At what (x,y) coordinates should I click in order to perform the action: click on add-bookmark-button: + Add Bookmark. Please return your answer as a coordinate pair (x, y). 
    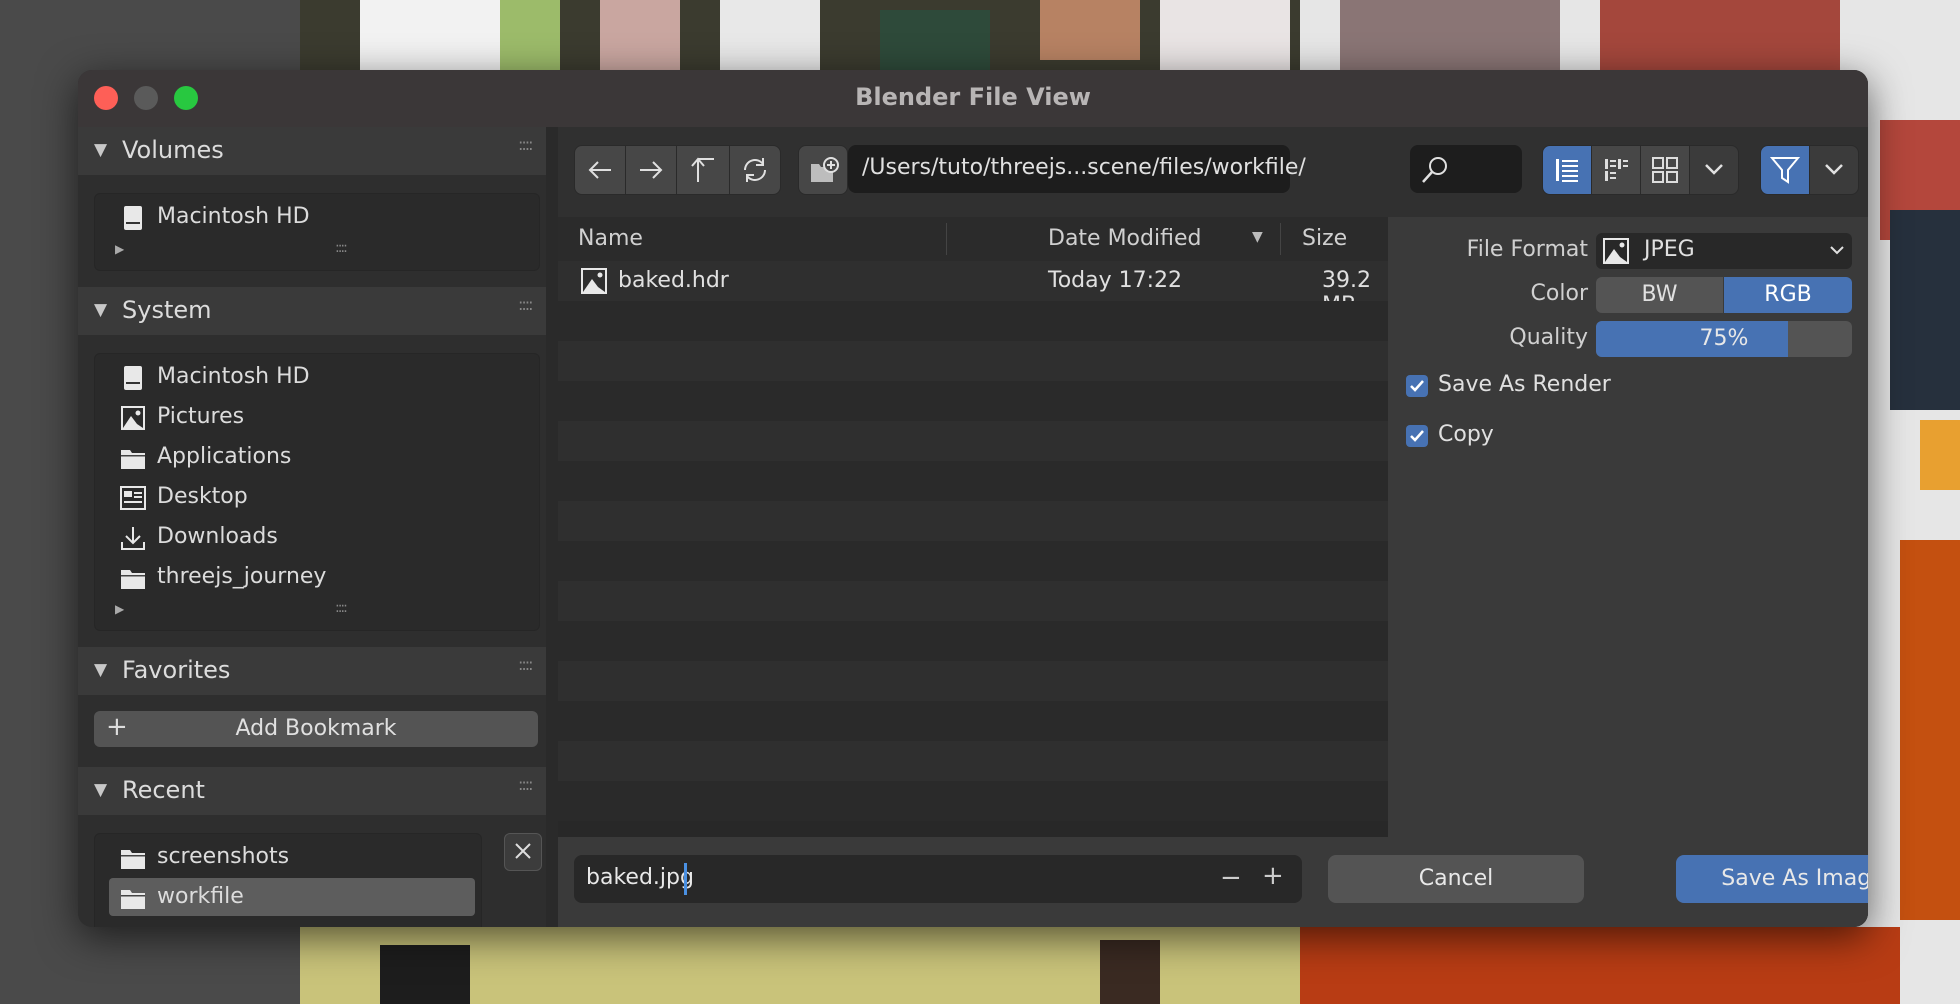
    Looking at the image, I should click on (316, 729).